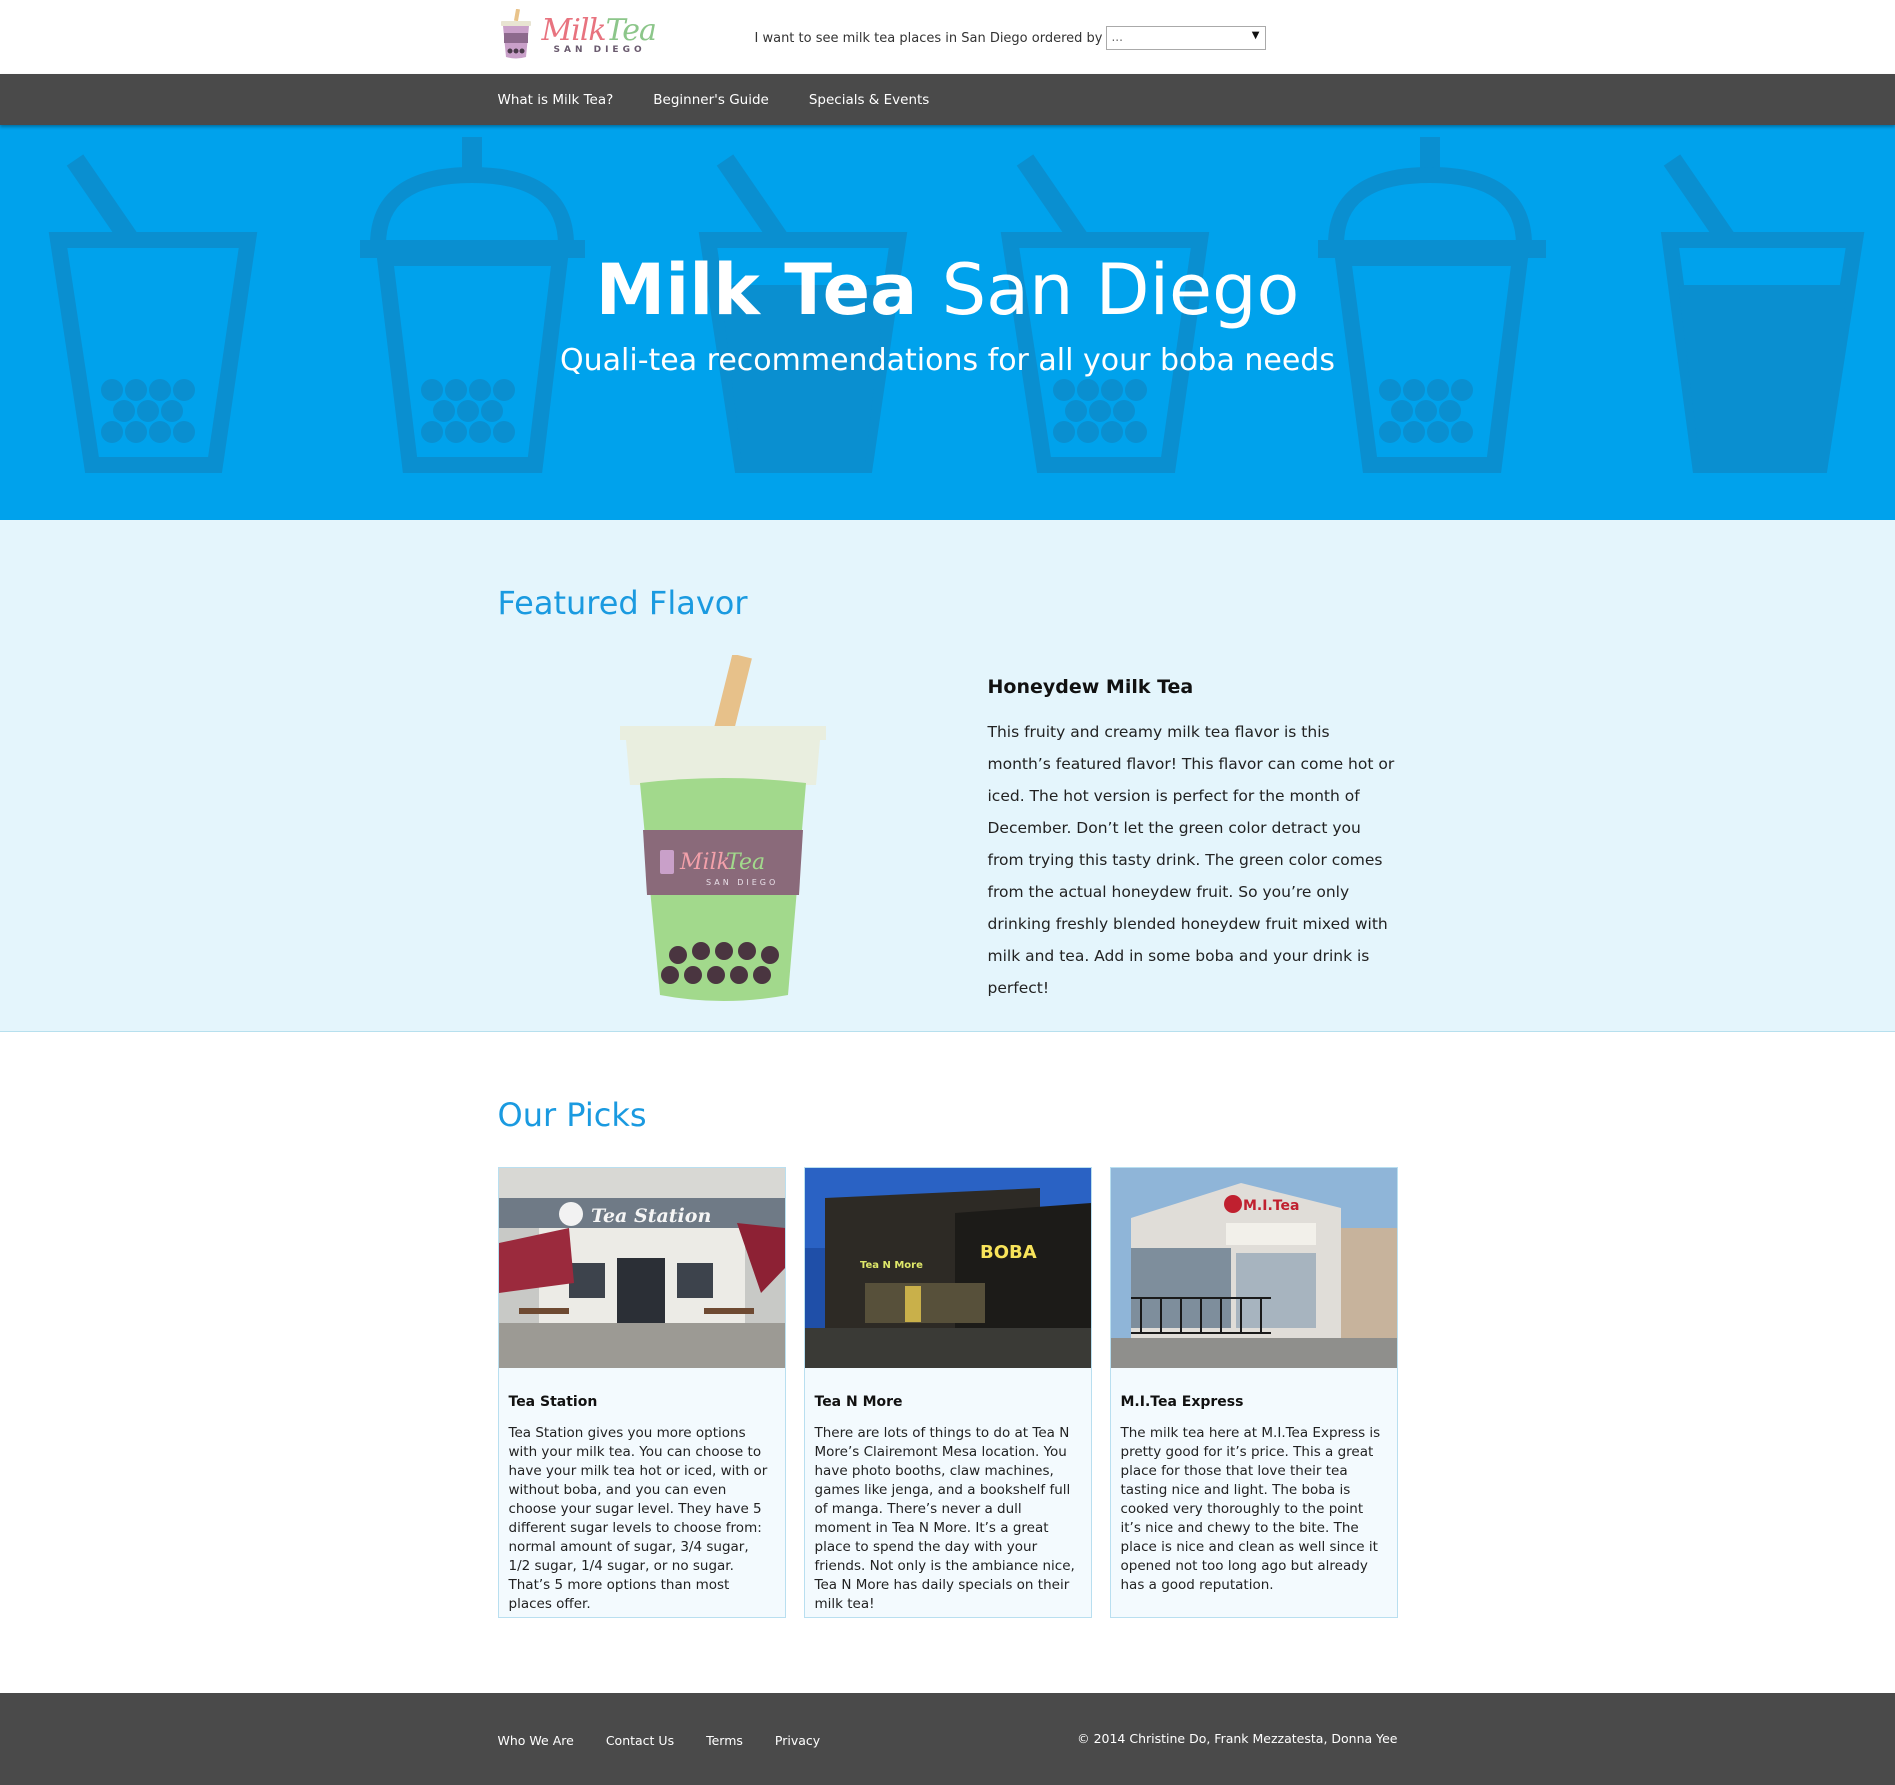 This screenshot has height=1785, width=1895. What do you see at coordinates (1008, 1252) in the screenshot?
I see `svg-text: BOBA` at bounding box center [1008, 1252].